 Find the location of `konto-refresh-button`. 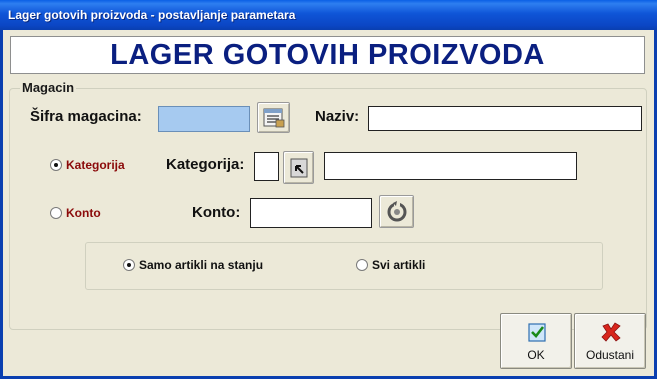

konto-refresh-button is located at coordinates (396, 211).